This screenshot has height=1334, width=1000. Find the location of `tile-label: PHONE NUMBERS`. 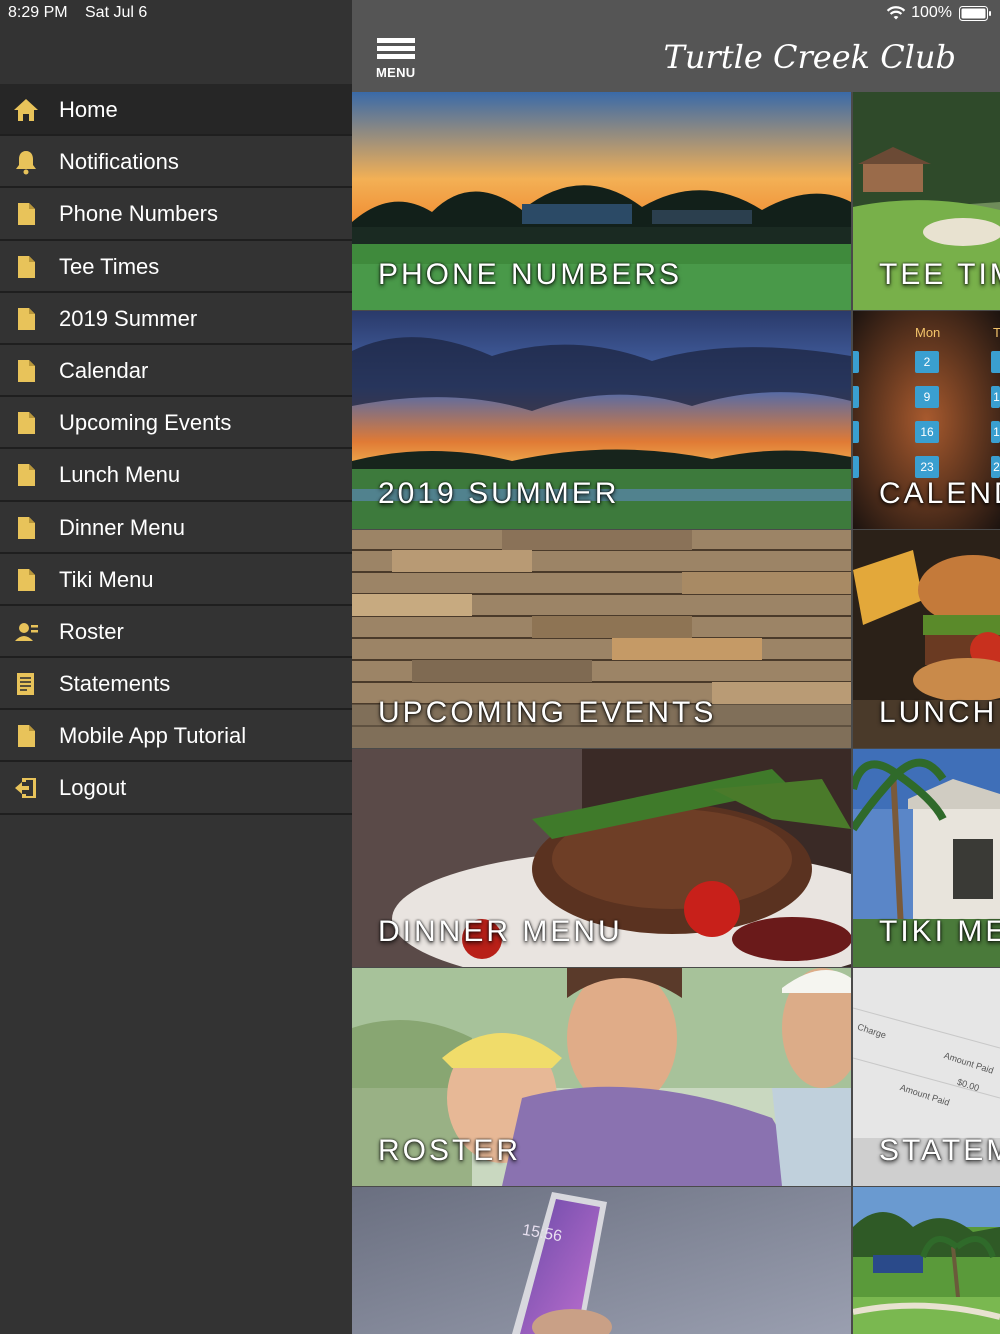

tile-label: PHONE NUMBERS is located at coordinates (530, 274).